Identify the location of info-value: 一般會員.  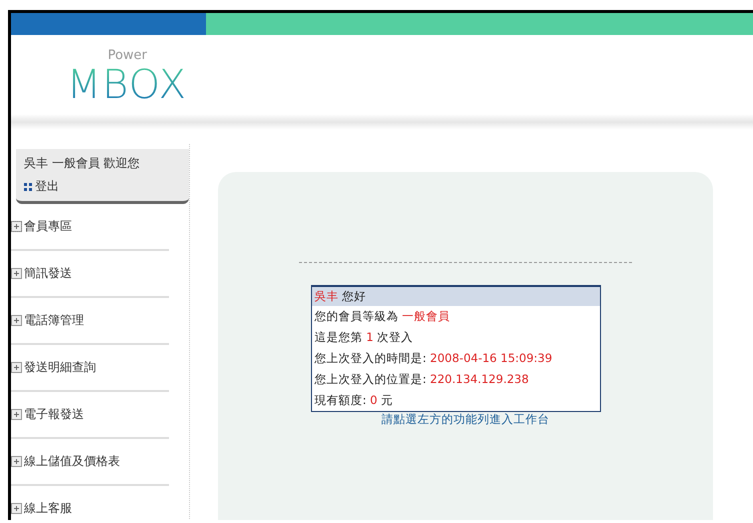
(426, 316).